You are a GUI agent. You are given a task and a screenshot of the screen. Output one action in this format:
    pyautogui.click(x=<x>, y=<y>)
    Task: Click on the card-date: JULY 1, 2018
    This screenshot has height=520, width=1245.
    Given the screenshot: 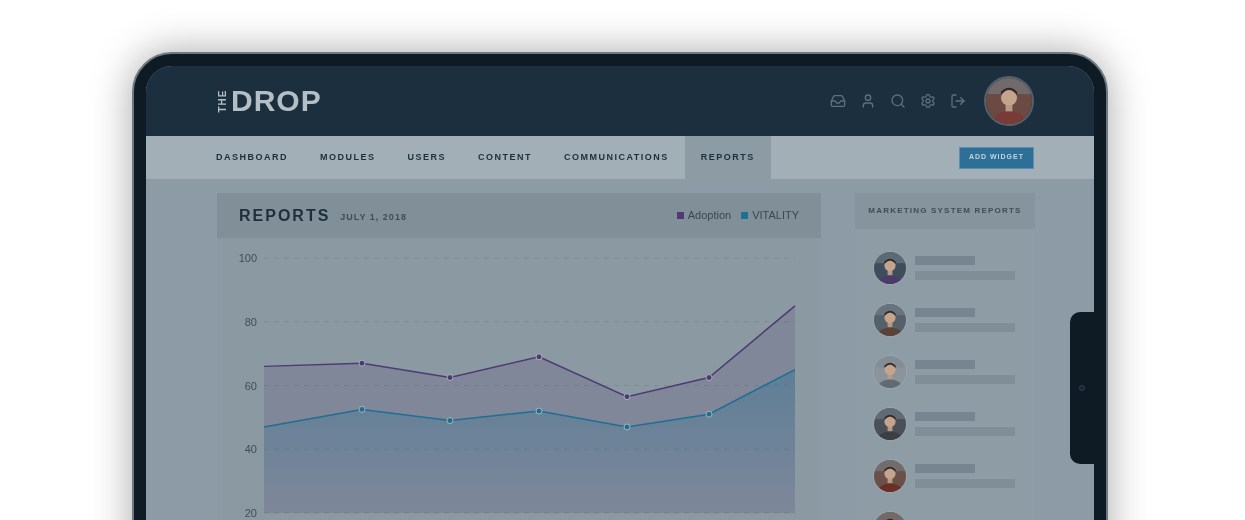 What is the action you would take?
    pyautogui.click(x=373, y=217)
    